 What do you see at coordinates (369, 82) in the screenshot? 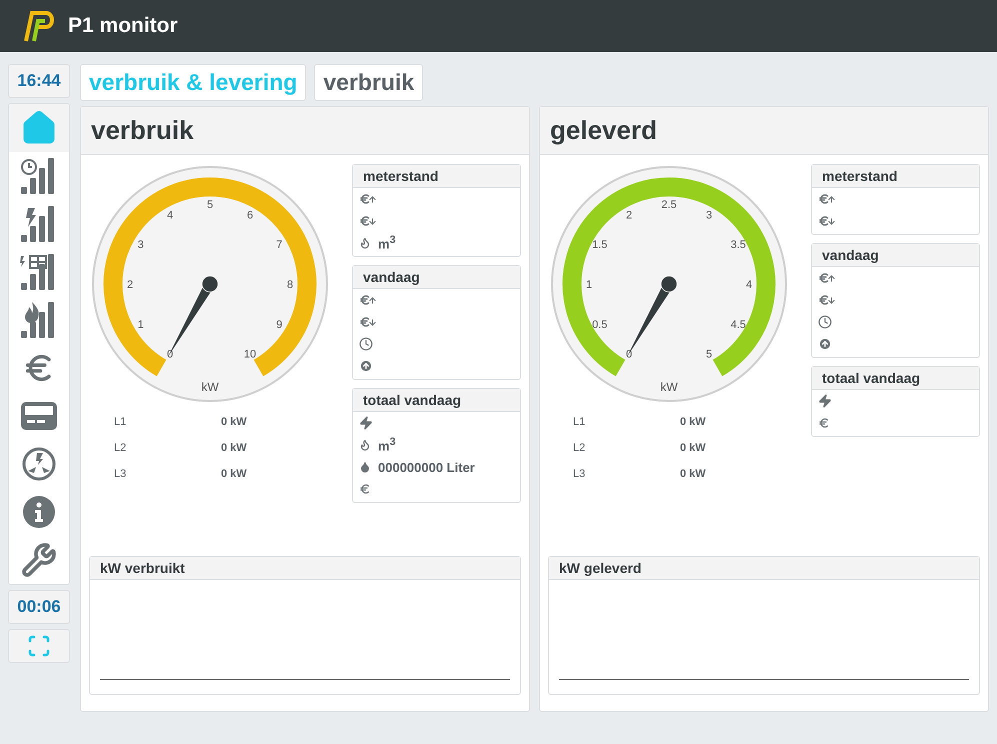
I see `tab: verbruik` at bounding box center [369, 82].